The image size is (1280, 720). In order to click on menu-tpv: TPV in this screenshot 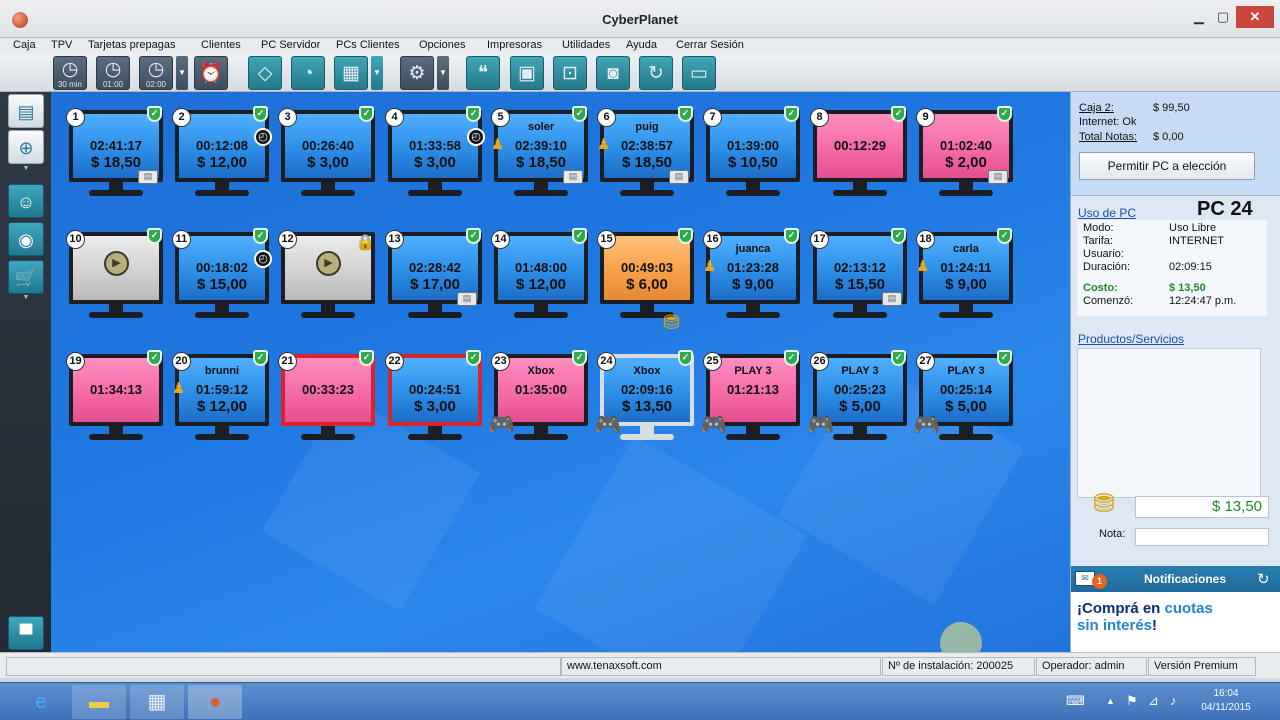, I will do `click(61, 45)`.